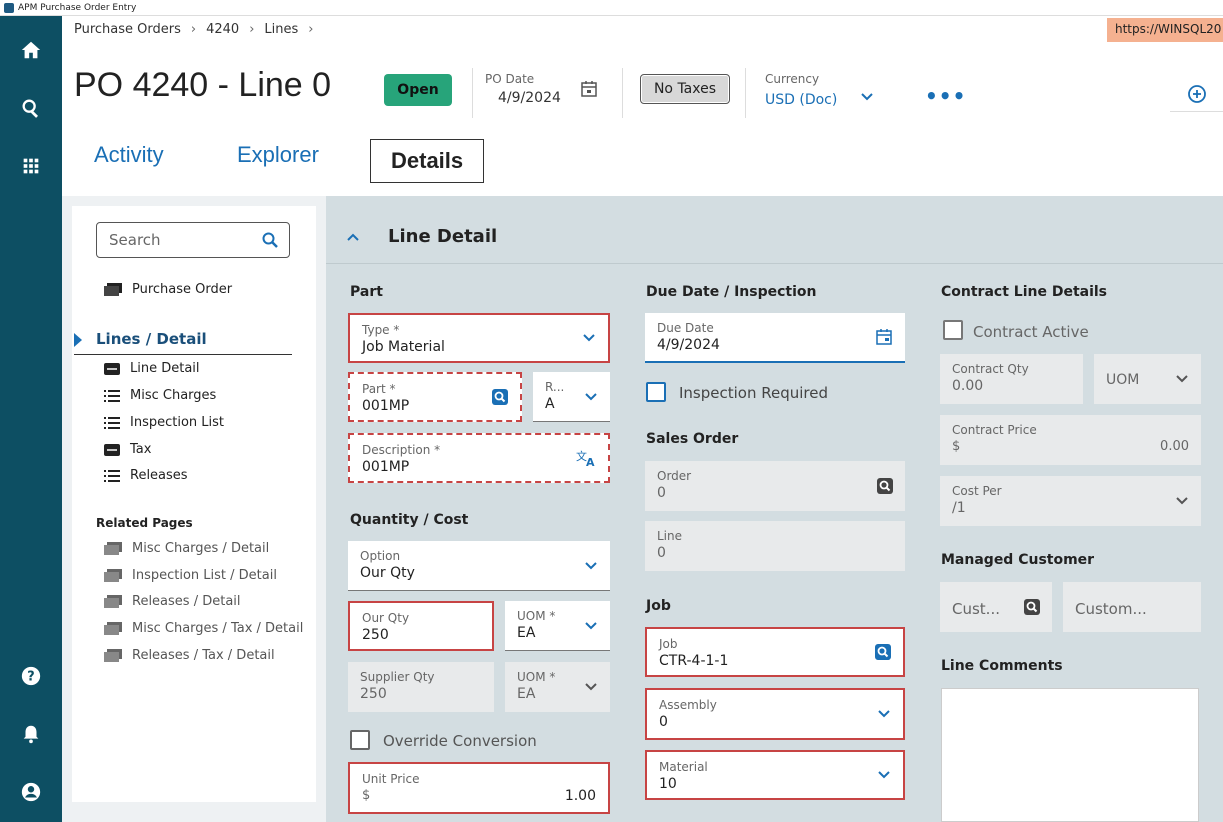  Describe the element at coordinates (127, 29) in the screenshot. I see `breadcrumb-purchase-orders: Purchase Orders` at that location.